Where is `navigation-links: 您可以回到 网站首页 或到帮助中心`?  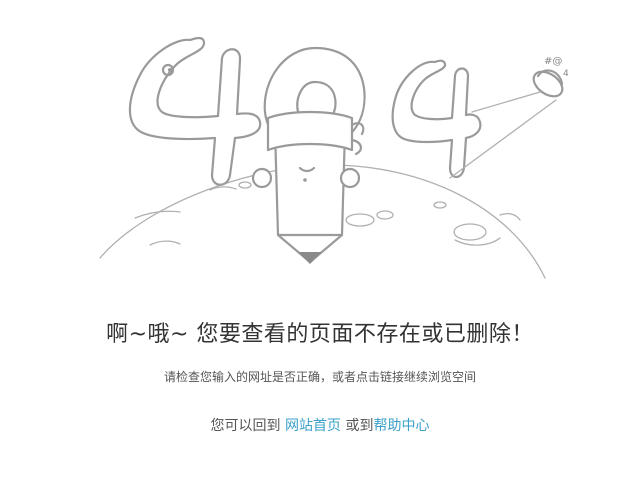
navigation-links: 您可以回到 网站首页 或到帮助中心 is located at coordinates (320, 425).